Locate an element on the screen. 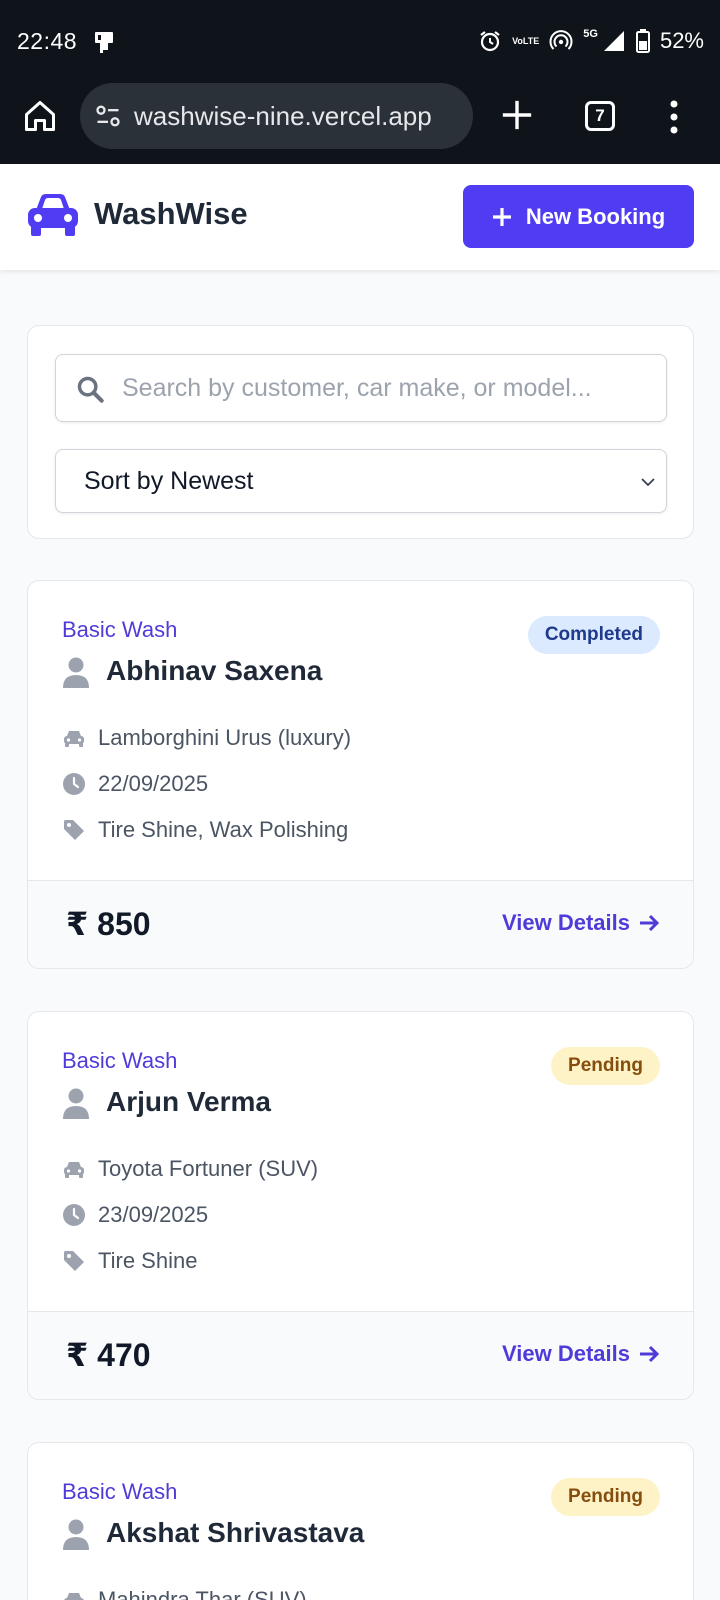 The width and height of the screenshot is (720, 1600). date-row: 23/09/2025 is located at coordinates (135, 1215).